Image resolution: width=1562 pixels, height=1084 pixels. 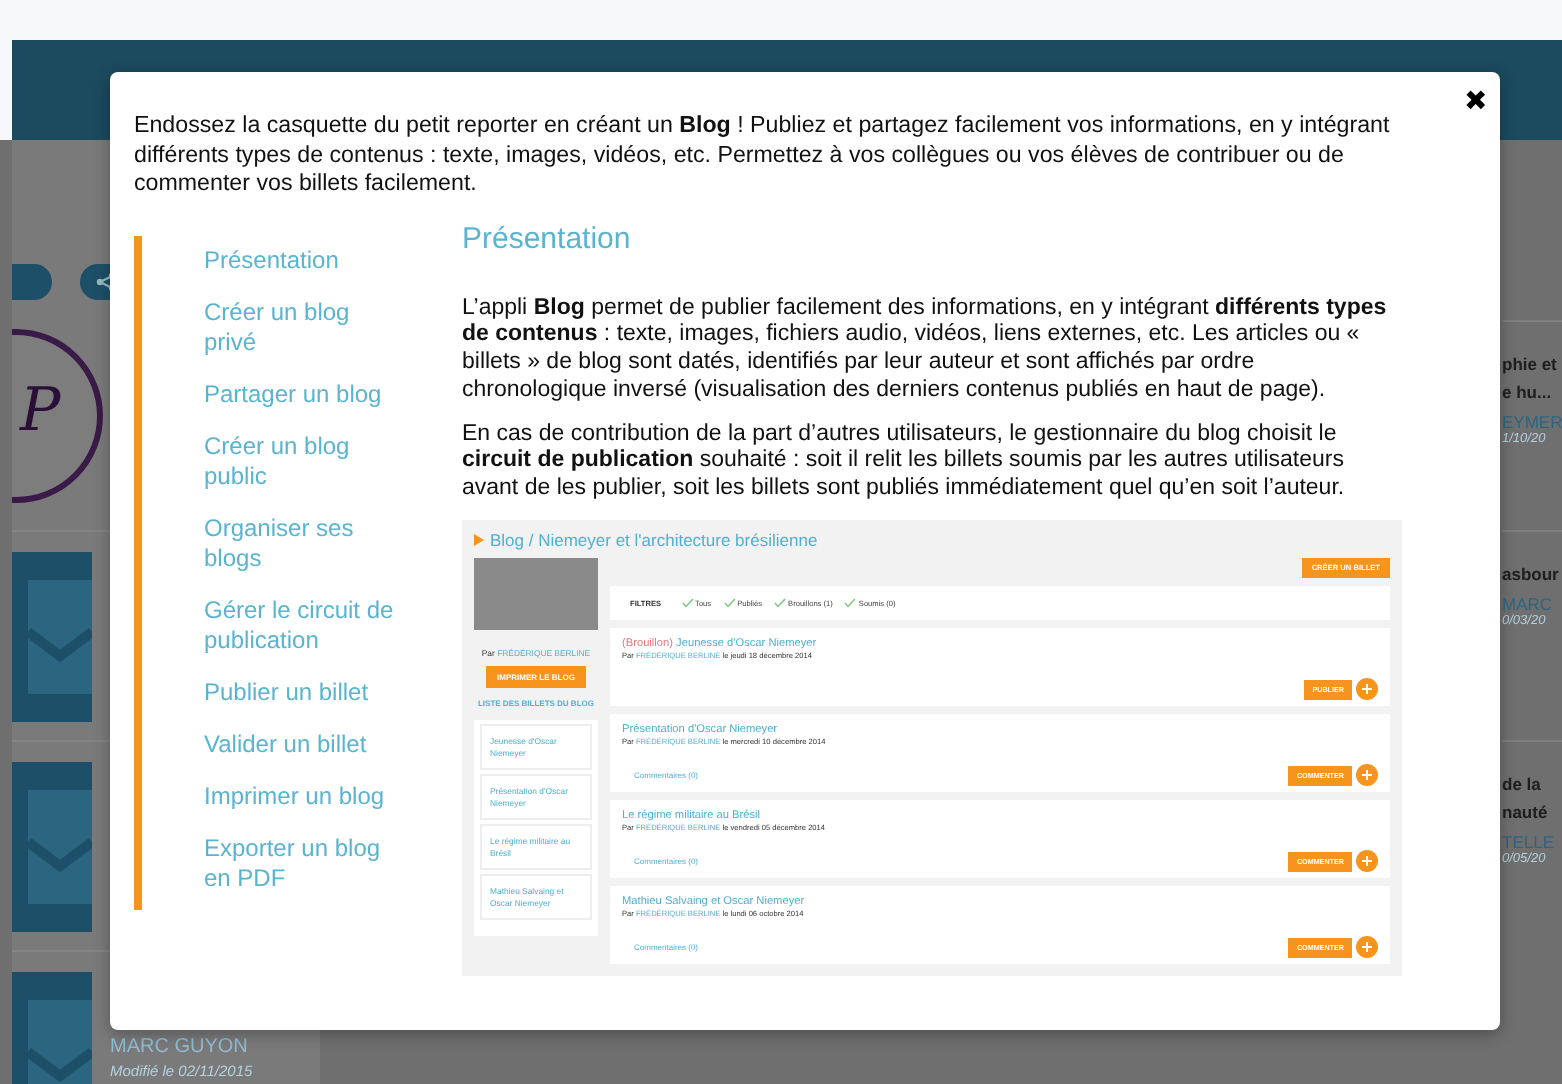 What do you see at coordinates (304, 327) in the screenshot?
I see `nav-link: Créer un blog privé` at bounding box center [304, 327].